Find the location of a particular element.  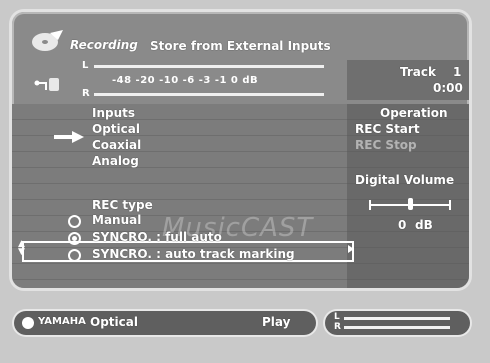

operation-heading: Operation is located at coordinates (414, 113).